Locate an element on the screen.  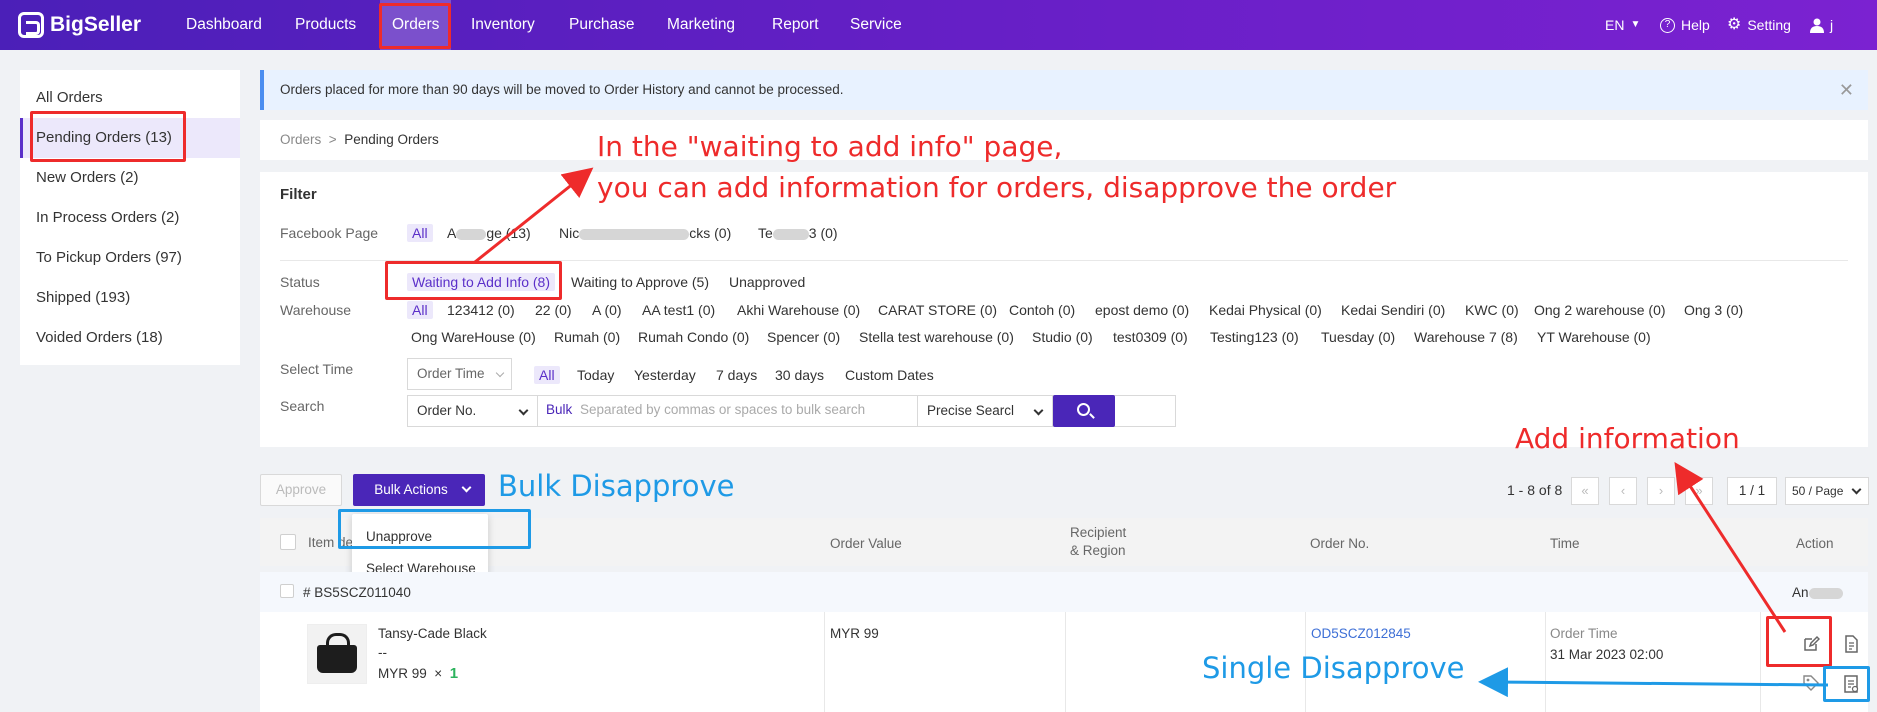
arrow-to-single-disapprove is located at coordinates (1653, 682).